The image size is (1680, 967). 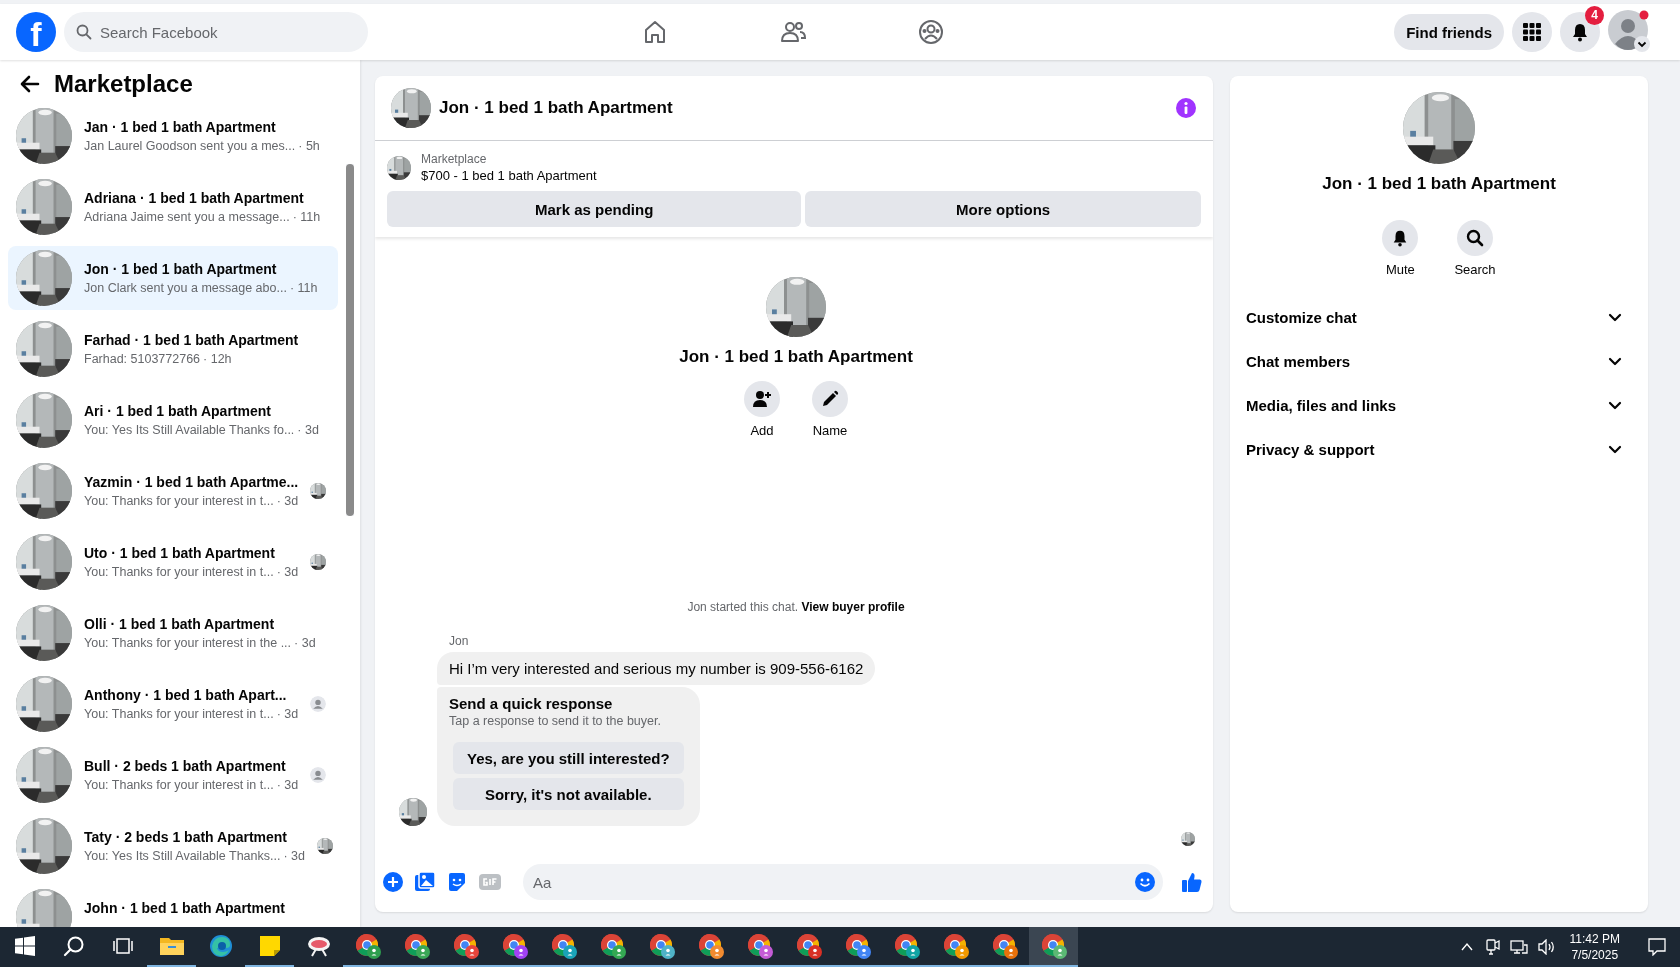 I want to click on plus-icon, so click(x=393, y=882).